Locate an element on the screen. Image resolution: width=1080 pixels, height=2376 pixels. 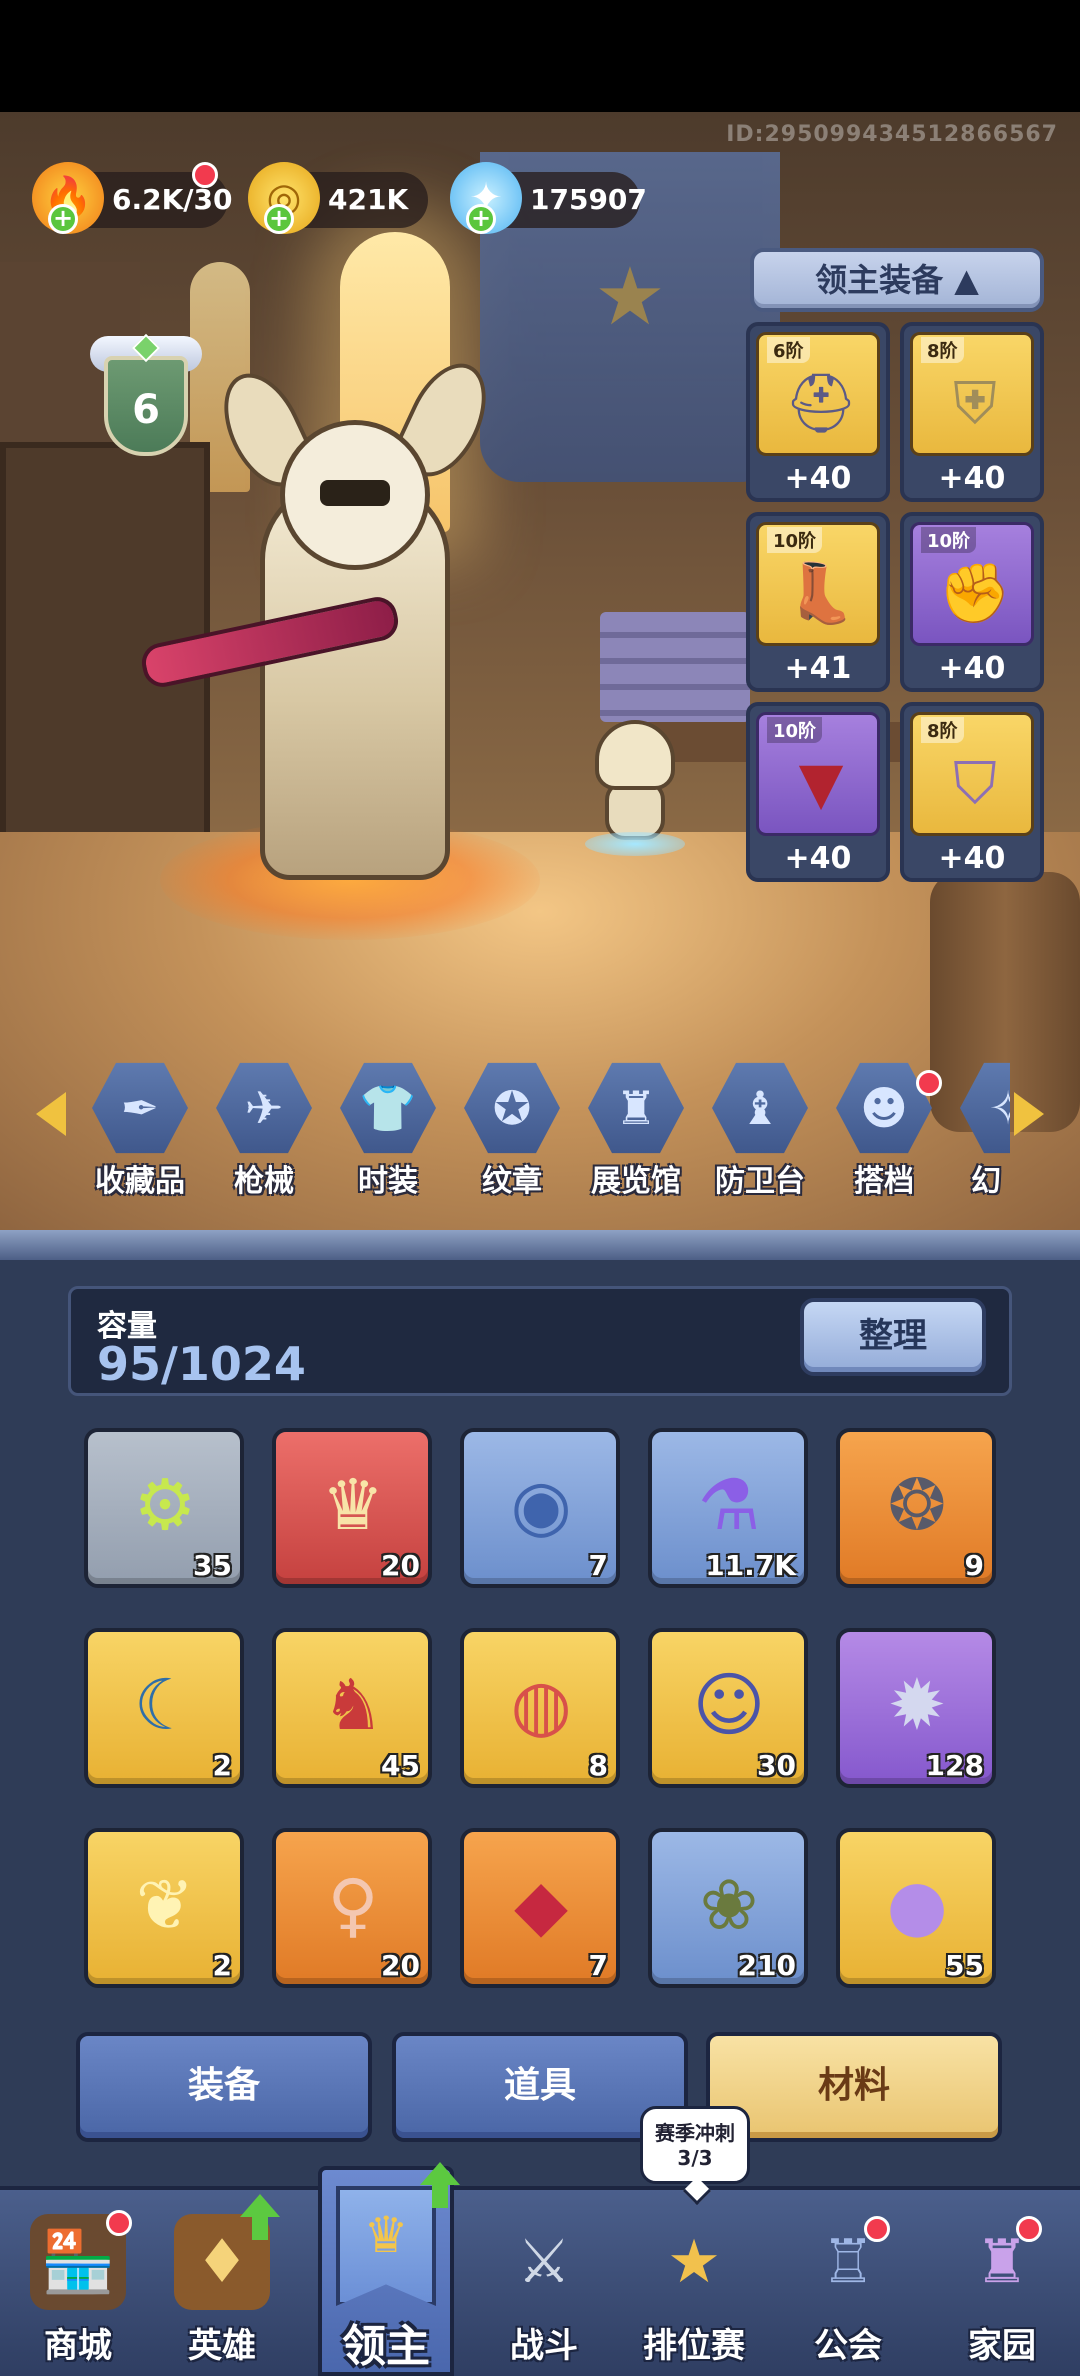
category-outfits: 👕 时装 is located at coordinates (385, 1130).